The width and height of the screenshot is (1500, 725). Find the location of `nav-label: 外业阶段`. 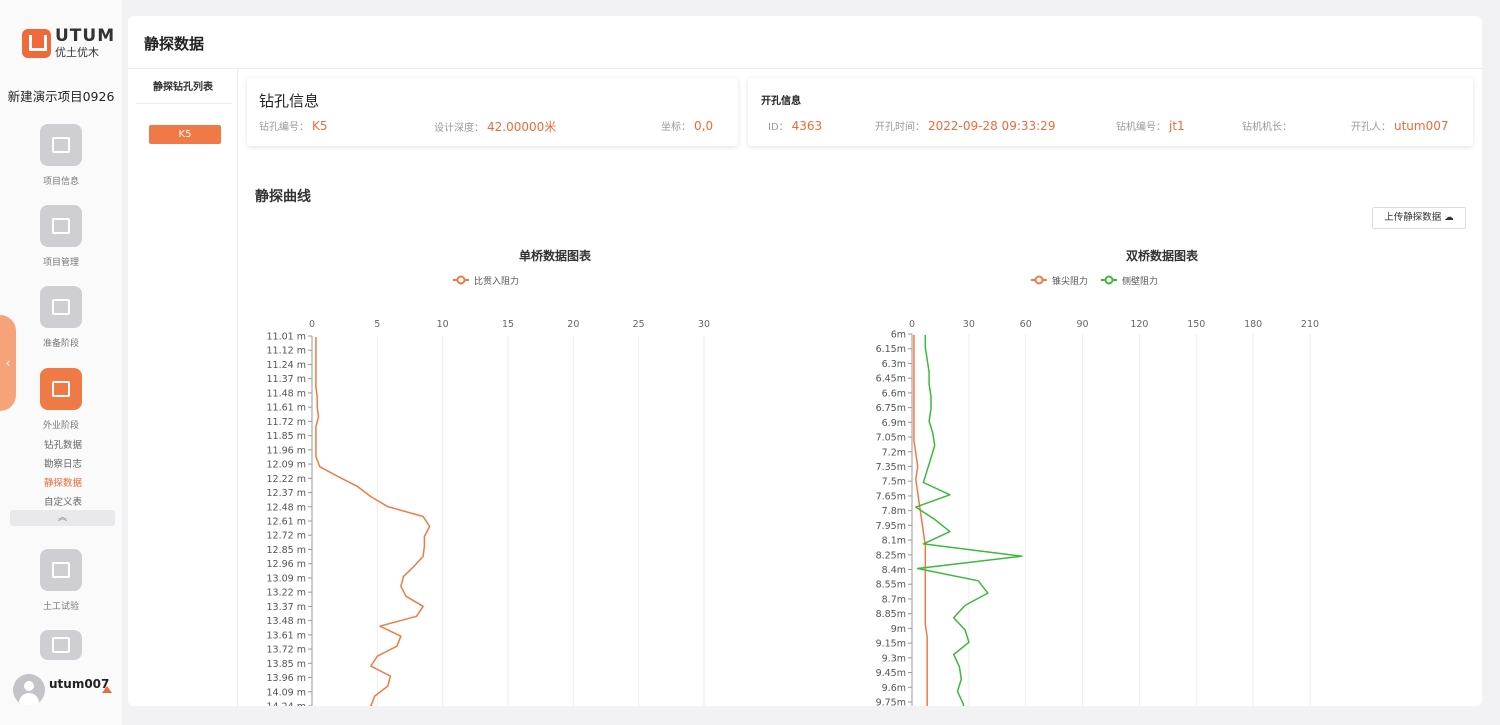

nav-label: 外业阶段 is located at coordinates (60, 426).